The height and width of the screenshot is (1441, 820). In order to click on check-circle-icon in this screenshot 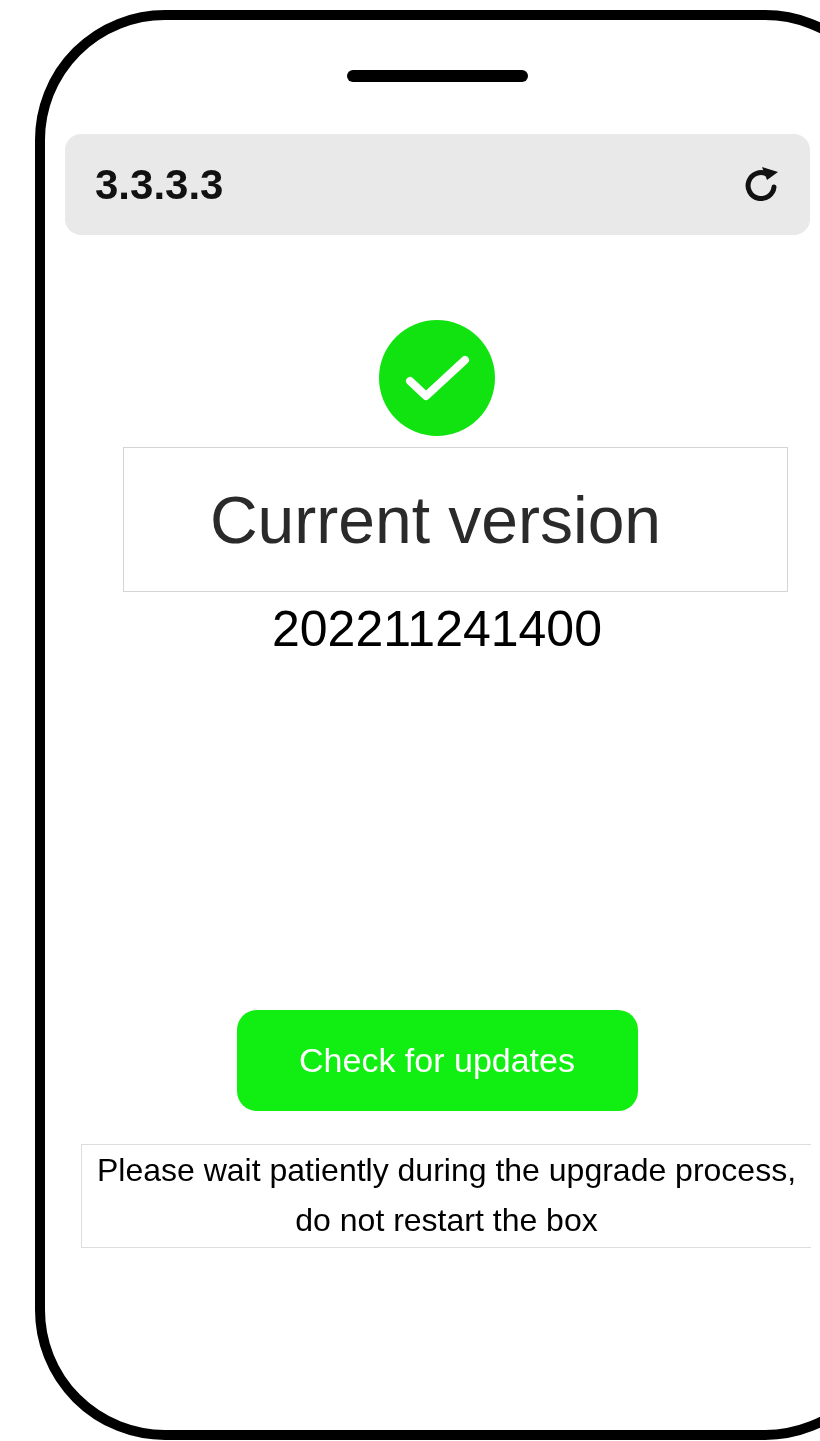, I will do `click(437, 378)`.